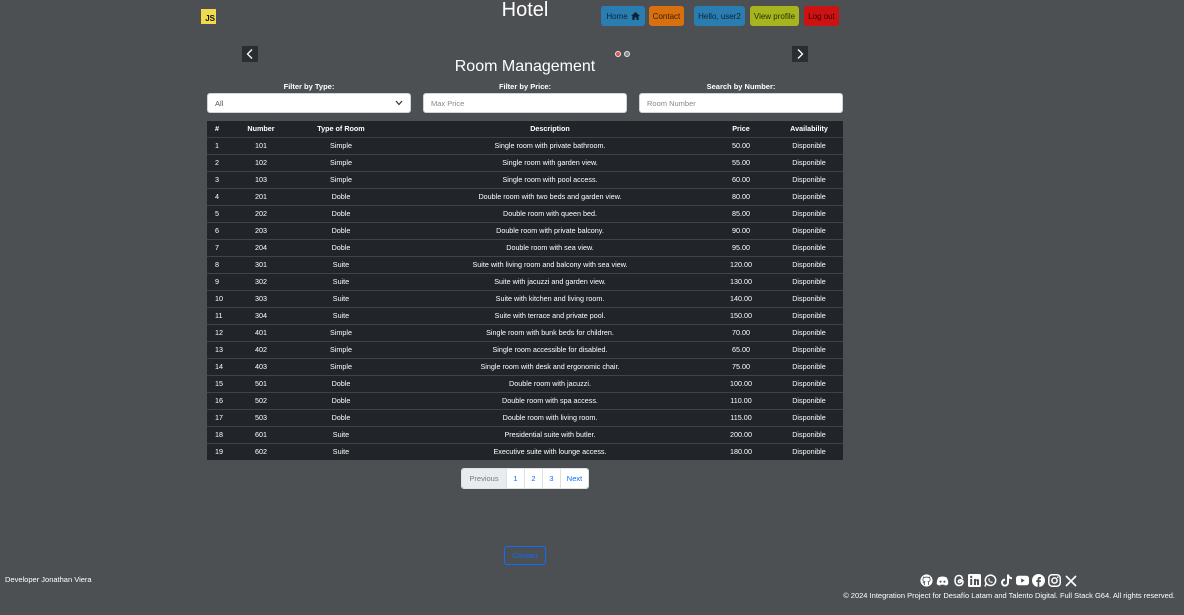 The image size is (1184, 615). What do you see at coordinates (261, 247) in the screenshot?
I see `table-cell: 204` at bounding box center [261, 247].